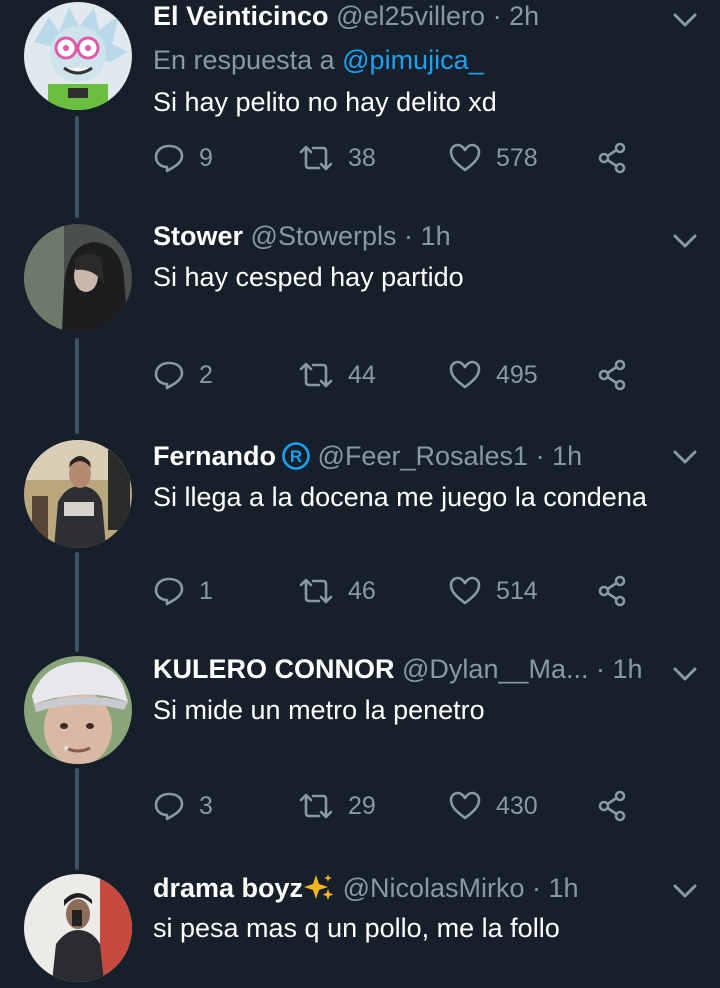 This screenshot has height=988, width=720. Describe the element at coordinates (524, 16) in the screenshot. I see `timestamp: 2h` at that location.